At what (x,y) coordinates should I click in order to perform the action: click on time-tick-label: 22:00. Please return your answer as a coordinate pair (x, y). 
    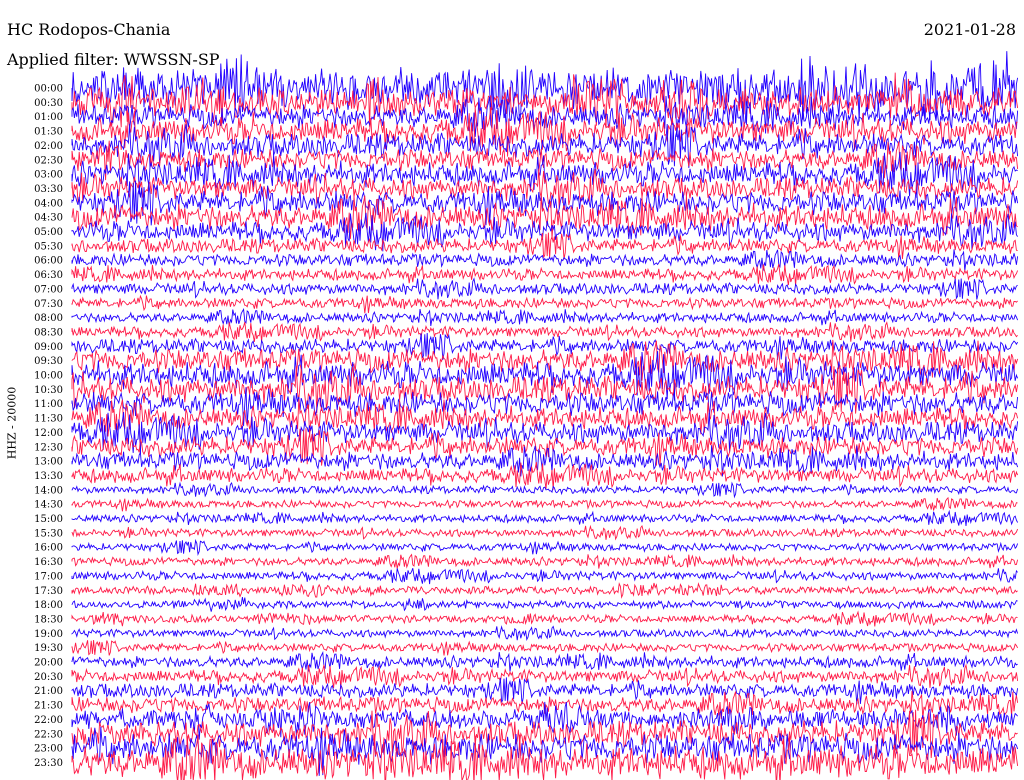
    Looking at the image, I should click on (48, 720).